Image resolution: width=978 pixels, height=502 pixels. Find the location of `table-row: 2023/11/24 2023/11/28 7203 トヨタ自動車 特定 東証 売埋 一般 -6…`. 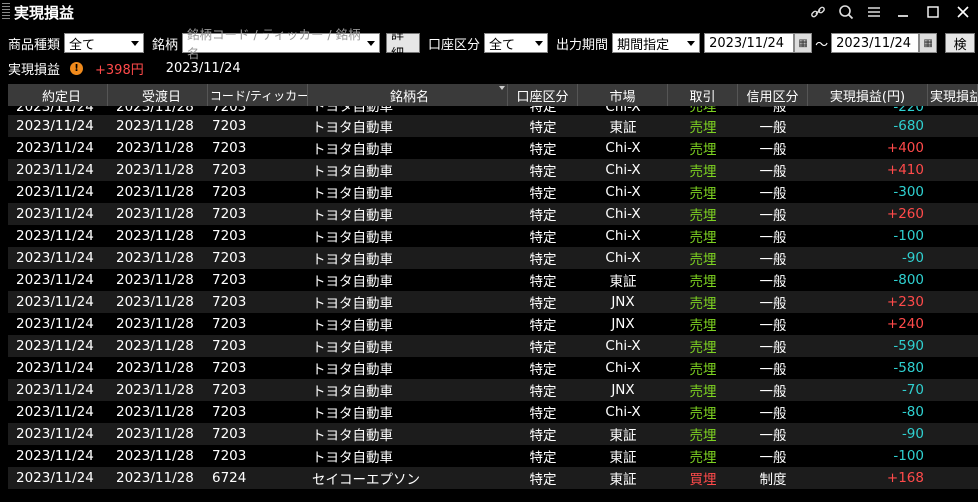

table-row: 2023/11/24 2023/11/28 7203 トヨタ自動車 特定 東証 売埋 一般 -6… is located at coordinates (493, 126).